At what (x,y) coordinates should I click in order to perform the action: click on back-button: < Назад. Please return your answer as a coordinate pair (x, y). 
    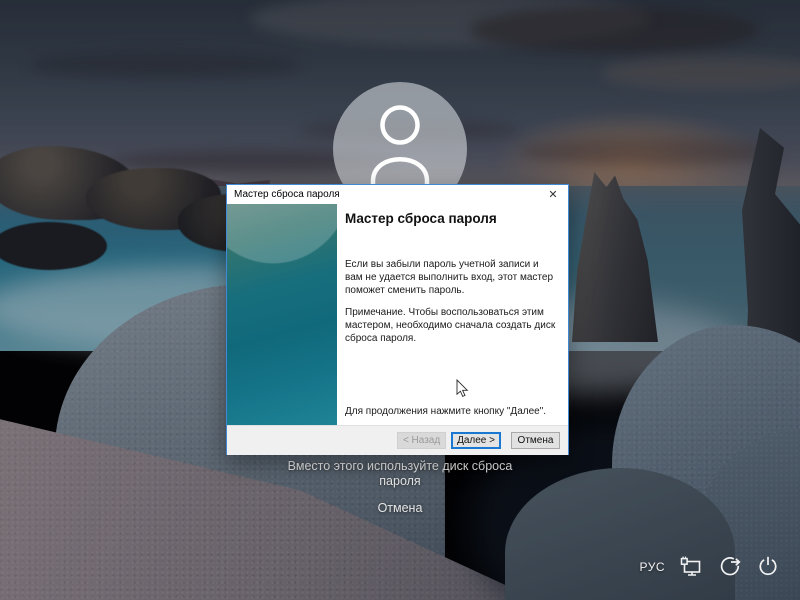
    Looking at the image, I should click on (422, 440).